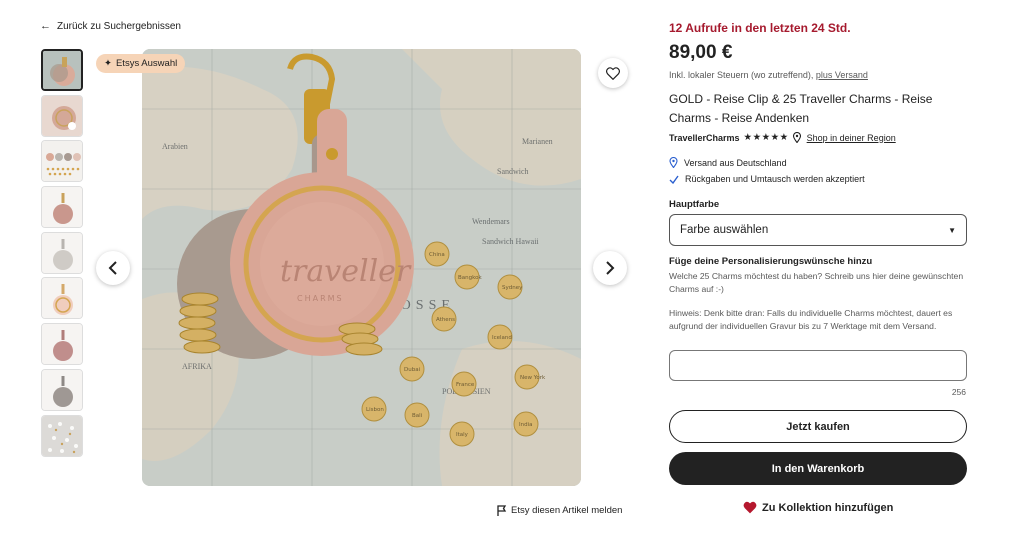  Describe the element at coordinates (796, 137) in the screenshot. I see `location-pin-icon` at that location.